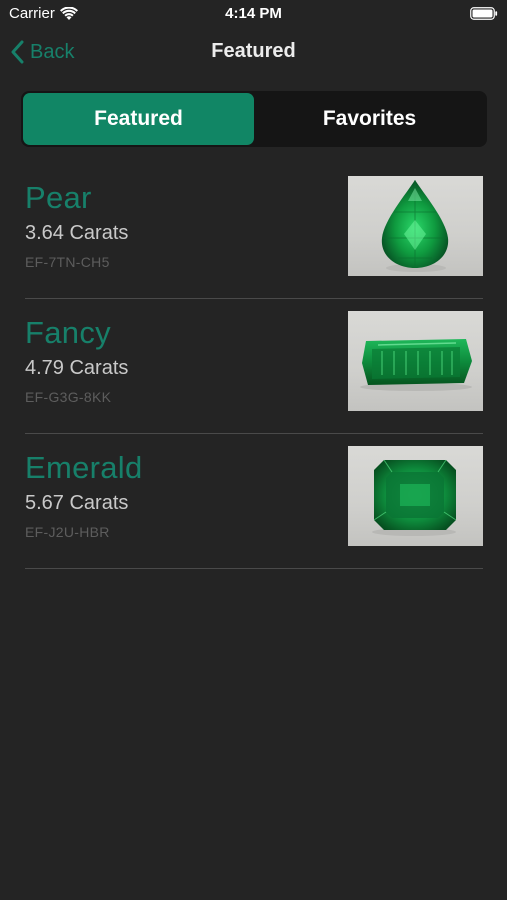 This screenshot has height=900, width=507. I want to click on segment-favorites: Favorites, so click(369, 119).